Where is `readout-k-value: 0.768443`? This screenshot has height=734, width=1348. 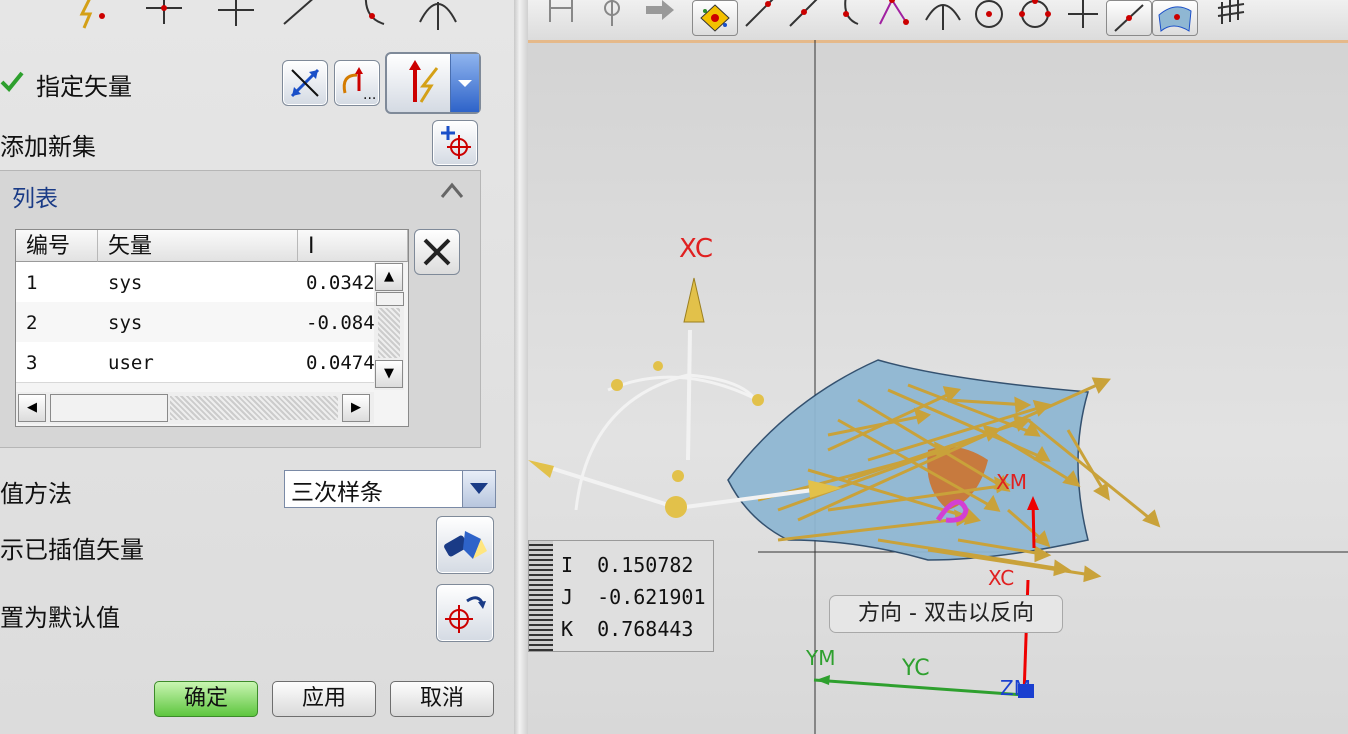 readout-k-value: 0.768443 is located at coordinates (645, 629).